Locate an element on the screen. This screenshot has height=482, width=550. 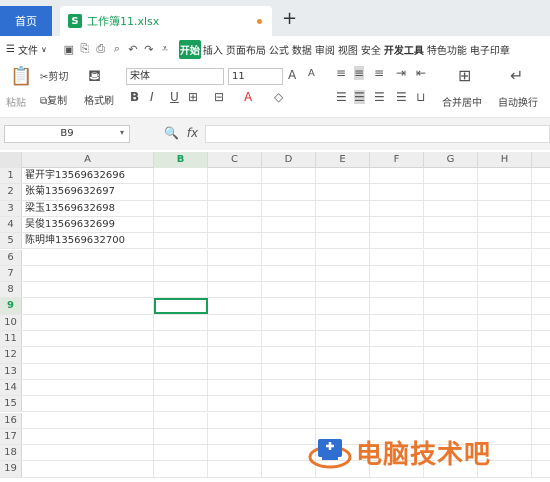
increase-font-icon: A is located at coordinates (292, 75).